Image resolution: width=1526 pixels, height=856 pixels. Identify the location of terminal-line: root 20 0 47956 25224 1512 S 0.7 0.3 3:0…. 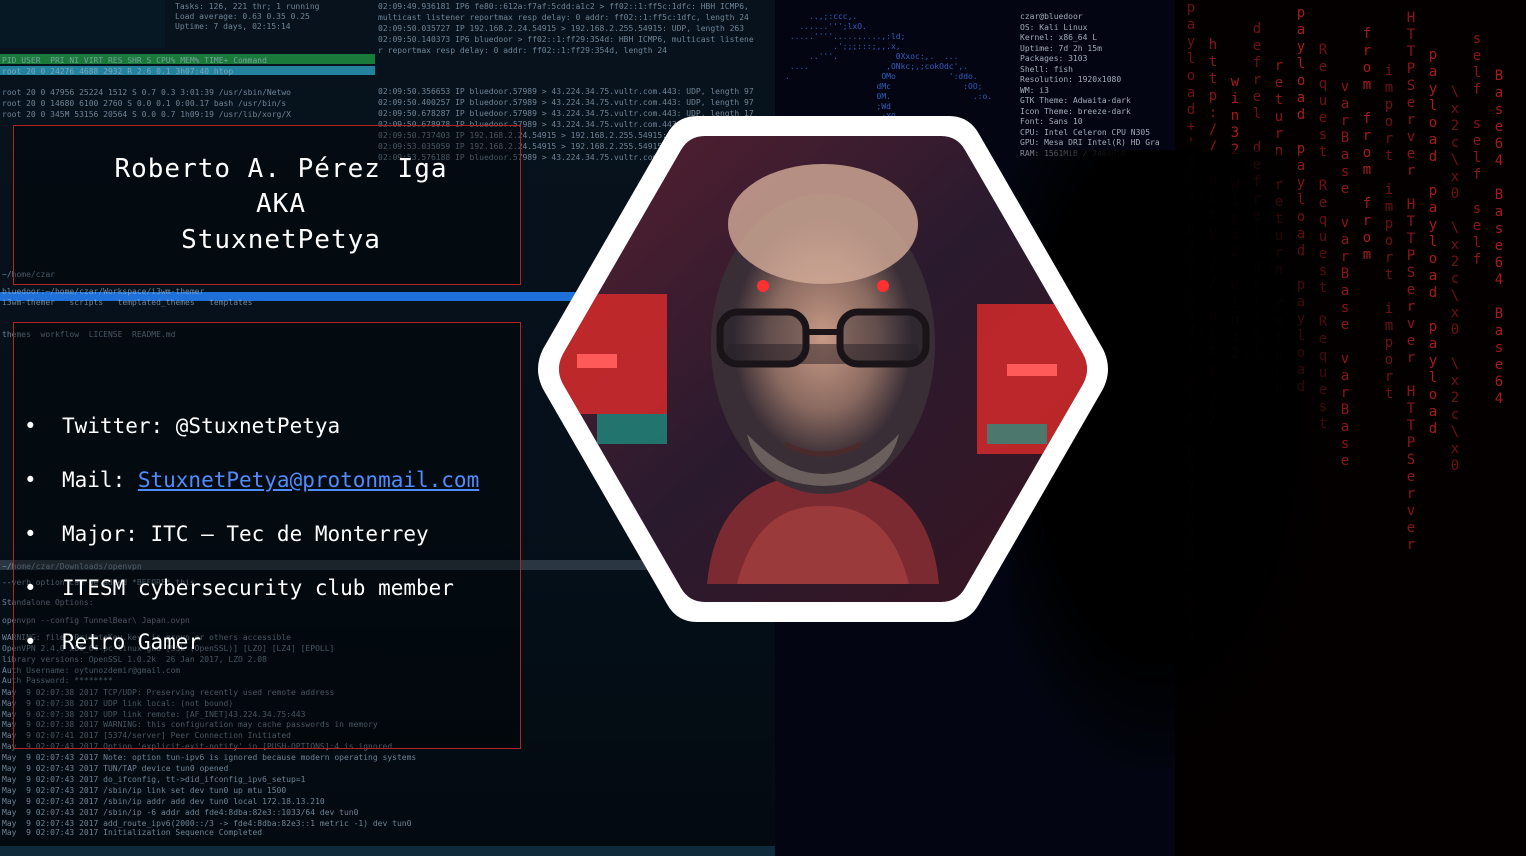
(146, 92).